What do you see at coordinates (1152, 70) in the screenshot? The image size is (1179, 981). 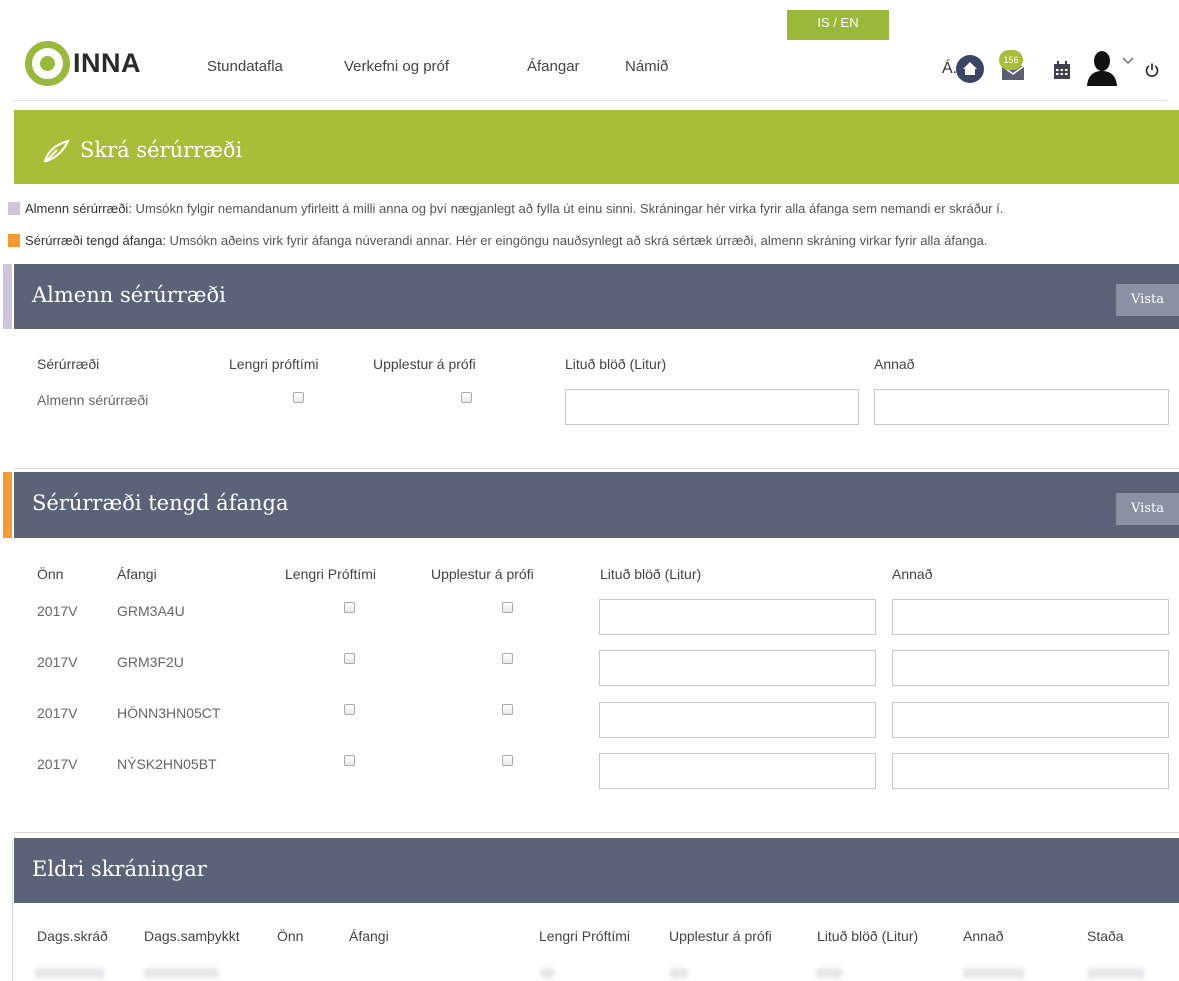 I see `power-icon` at bounding box center [1152, 70].